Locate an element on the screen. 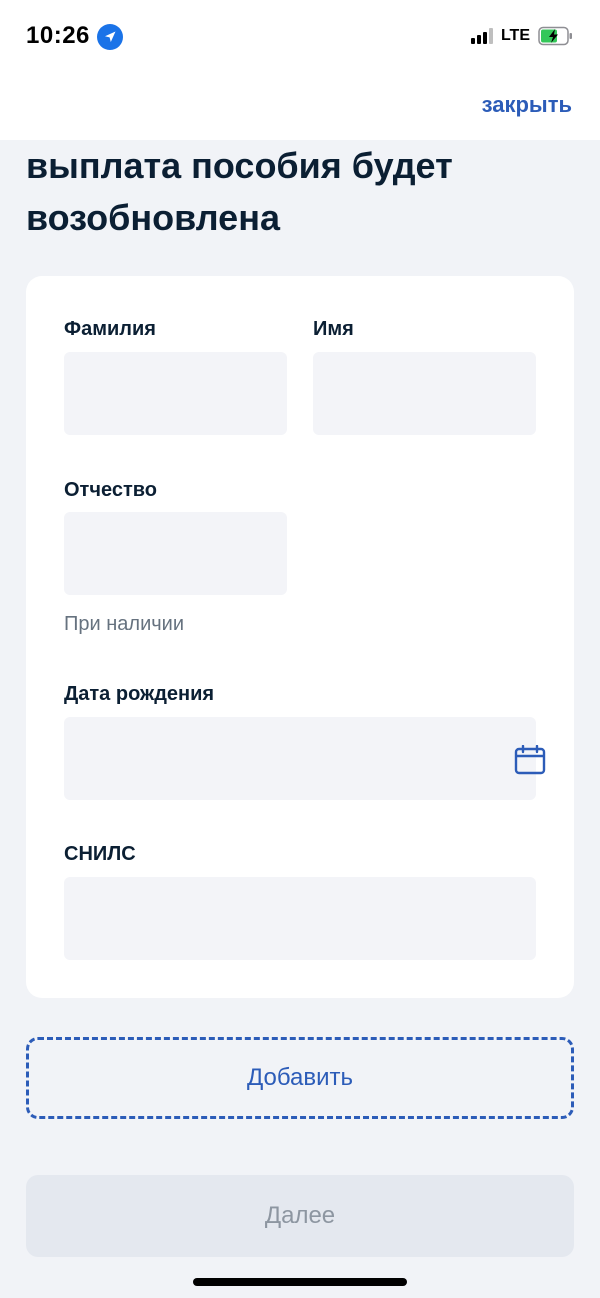 The width and height of the screenshot is (600, 1298). middle-name-input is located at coordinates (175, 553).